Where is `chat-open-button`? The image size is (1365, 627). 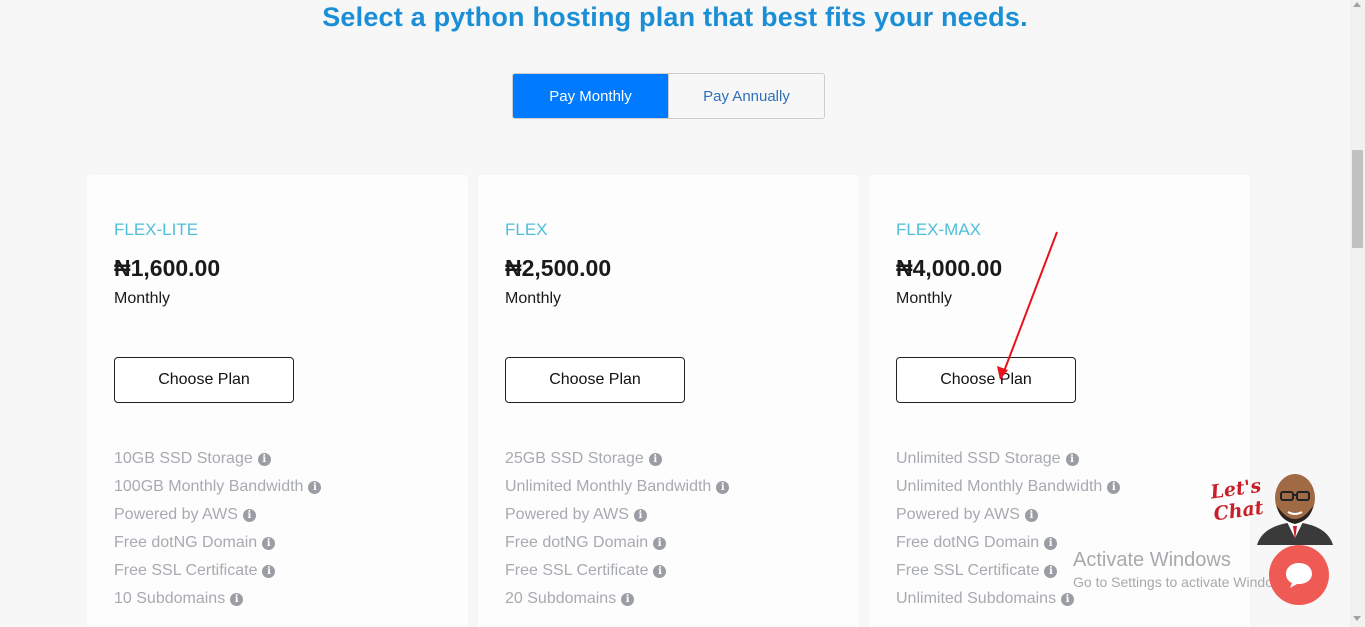 chat-open-button is located at coordinates (1299, 575).